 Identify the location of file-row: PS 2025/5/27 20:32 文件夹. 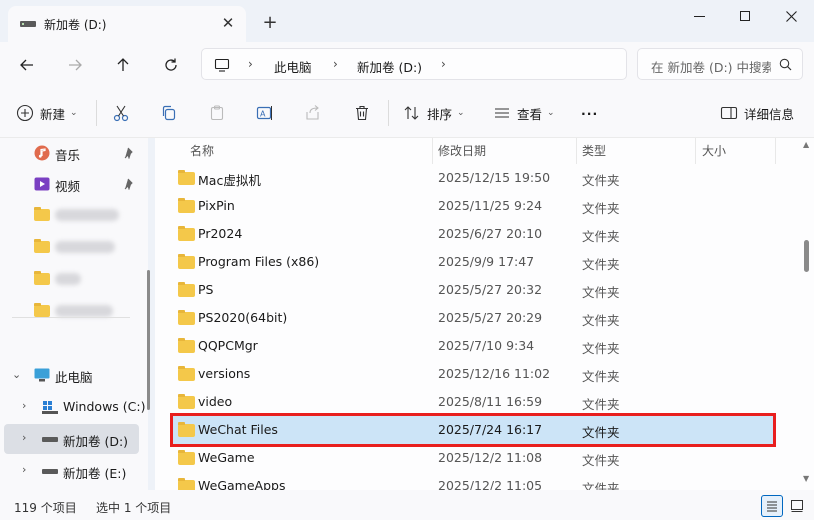
(473, 290).